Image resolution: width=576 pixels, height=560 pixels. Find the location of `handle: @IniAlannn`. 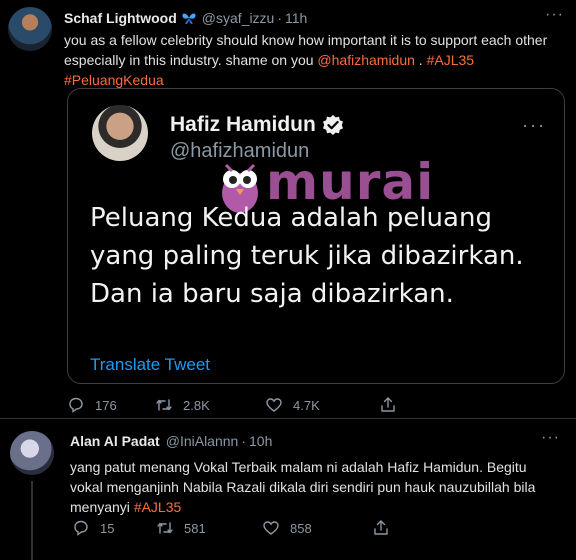

handle: @IniAlannn is located at coordinates (202, 441).